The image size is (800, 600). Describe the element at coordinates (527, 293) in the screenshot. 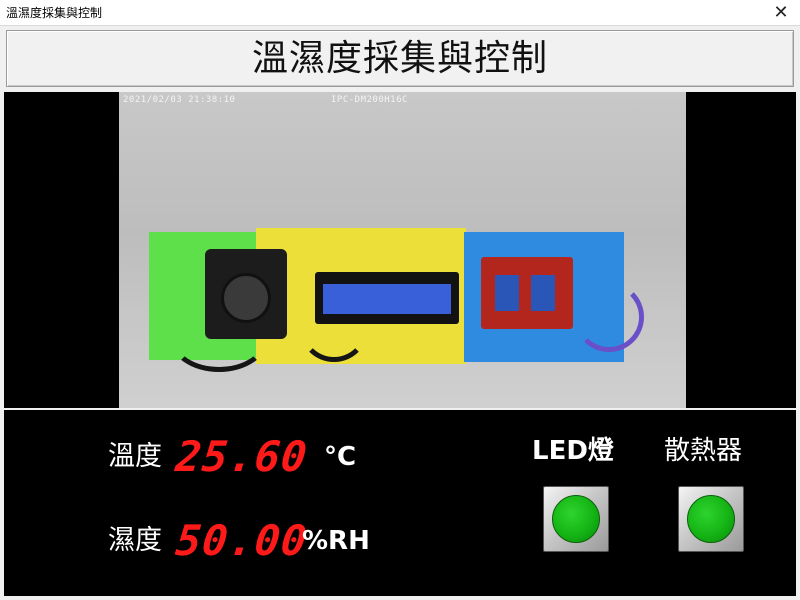

I see `relay-module` at that location.